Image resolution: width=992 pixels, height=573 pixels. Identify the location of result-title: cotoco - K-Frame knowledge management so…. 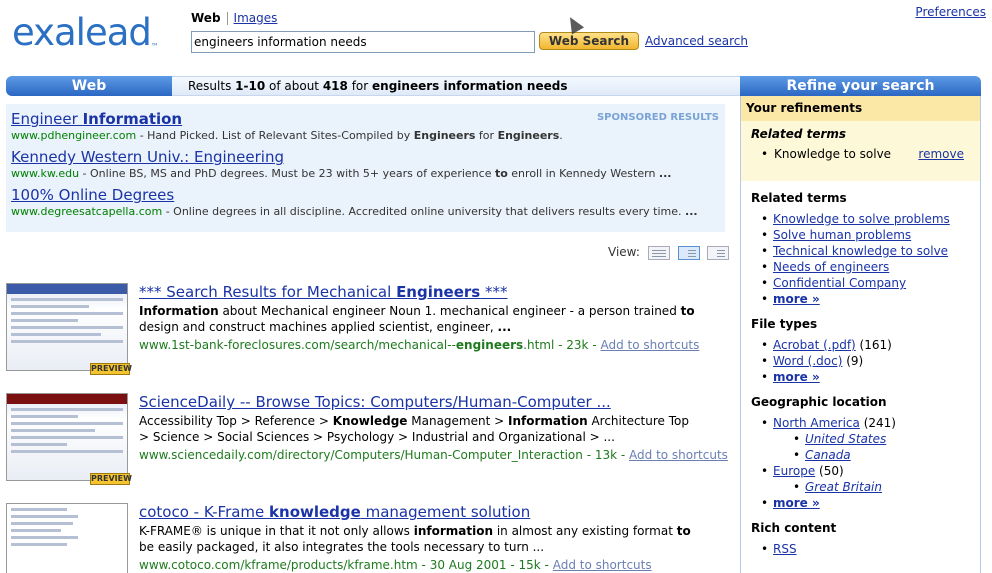
(334, 512).